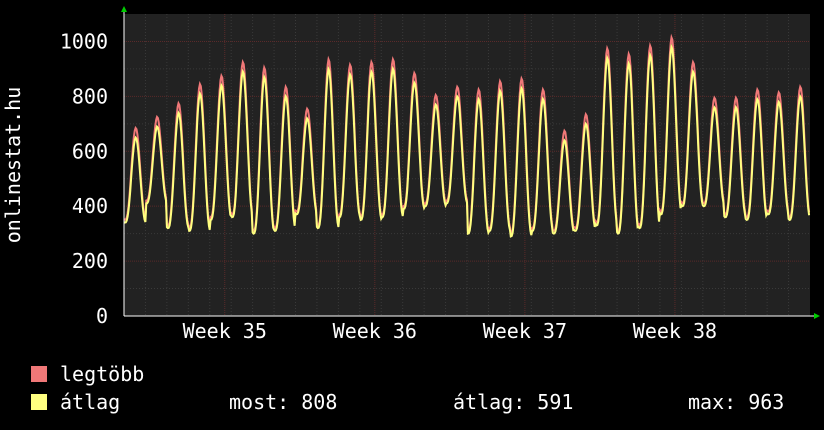  Describe the element at coordinates (90, 96) in the screenshot. I see `y-tick-label: 800` at that location.